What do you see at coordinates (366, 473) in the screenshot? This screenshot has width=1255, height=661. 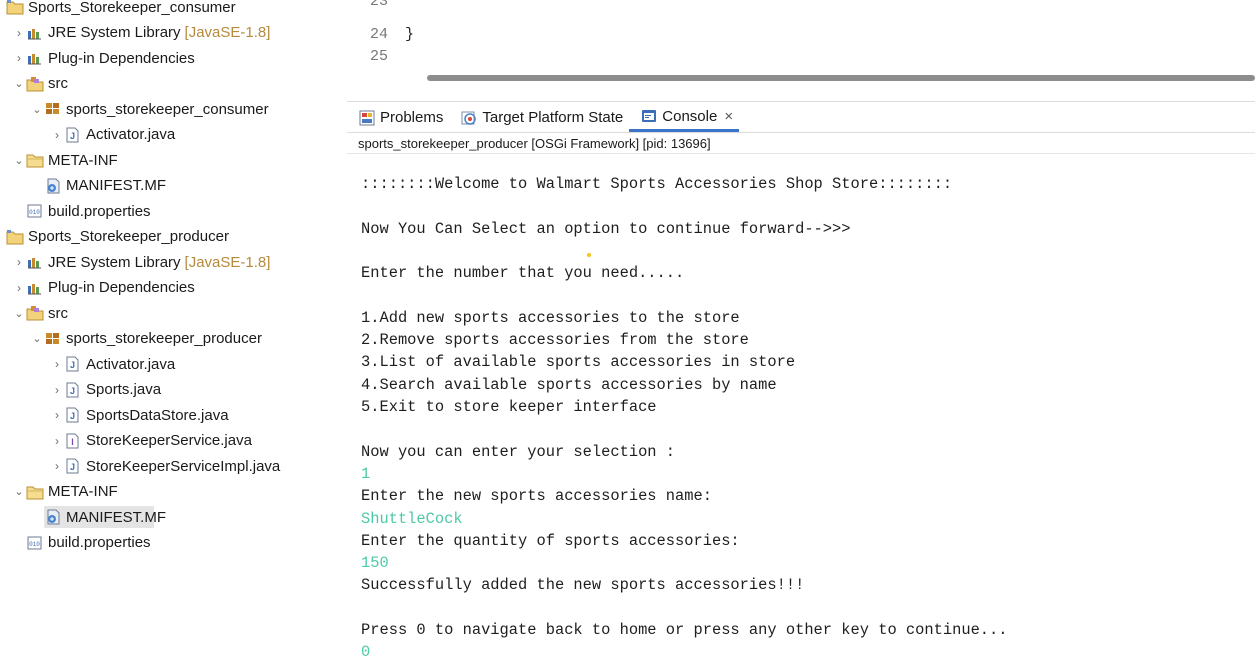 I see `console-input-line: 1` at bounding box center [366, 473].